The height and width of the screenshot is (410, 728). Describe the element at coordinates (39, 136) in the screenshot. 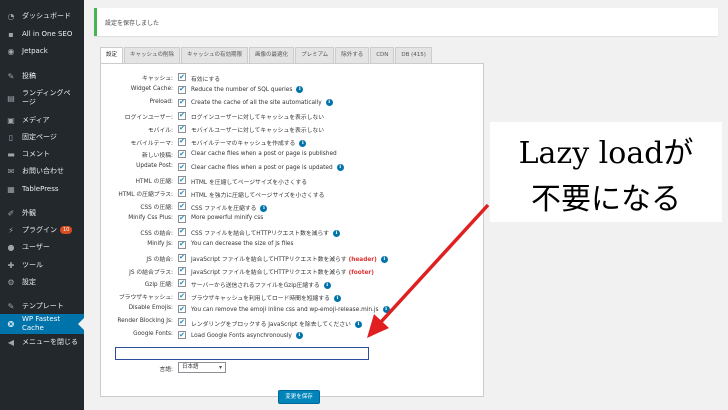

I see `sidebar-item-label: 固定ページ` at that location.